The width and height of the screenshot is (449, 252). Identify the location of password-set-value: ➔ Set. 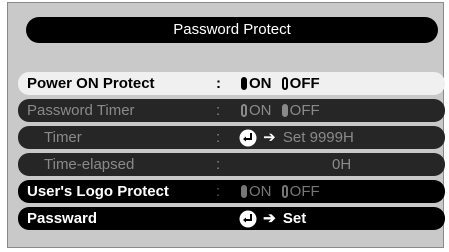
(272, 218).